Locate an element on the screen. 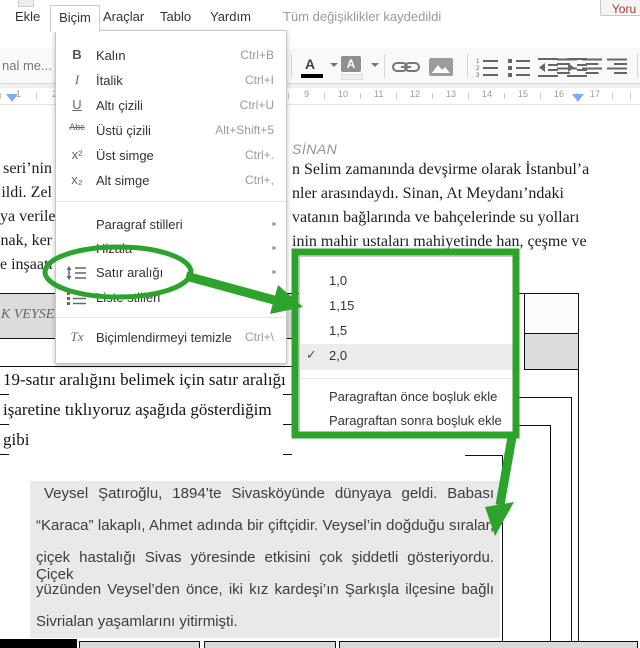  menu-item-label: Alt simge is located at coordinates (123, 180).